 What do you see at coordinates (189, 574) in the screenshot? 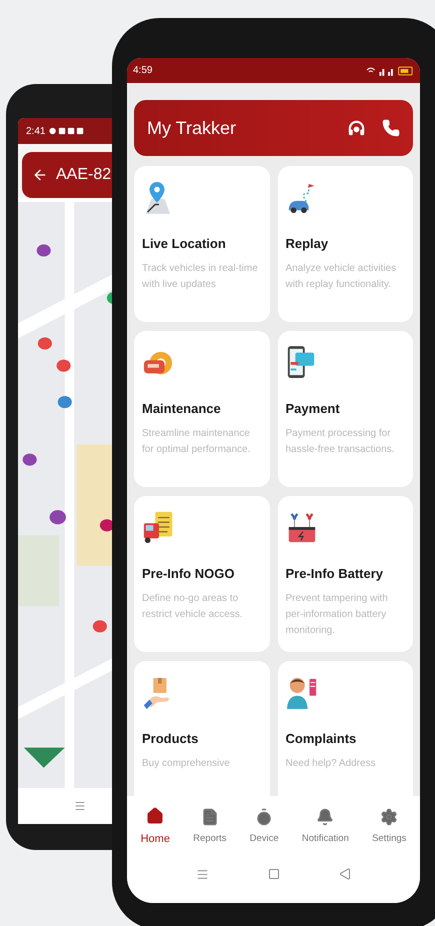
I see `card-title: Pre-Info NOGO` at bounding box center [189, 574].